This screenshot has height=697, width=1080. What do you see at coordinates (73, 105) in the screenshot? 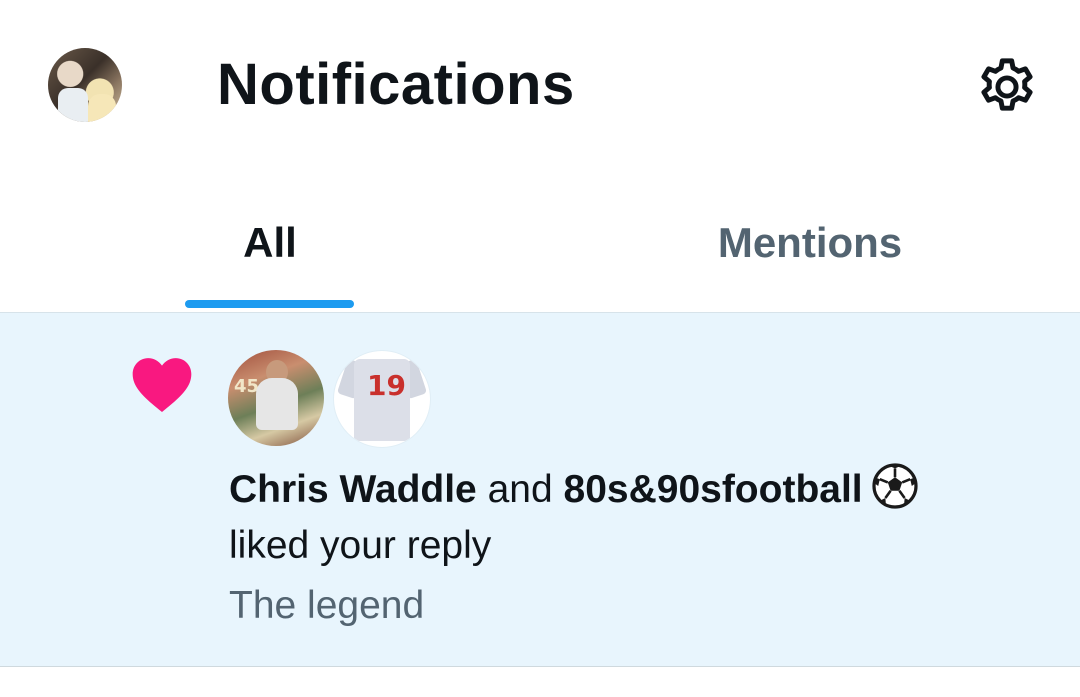
I see `avatar-person-left` at bounding box center [73, 105].